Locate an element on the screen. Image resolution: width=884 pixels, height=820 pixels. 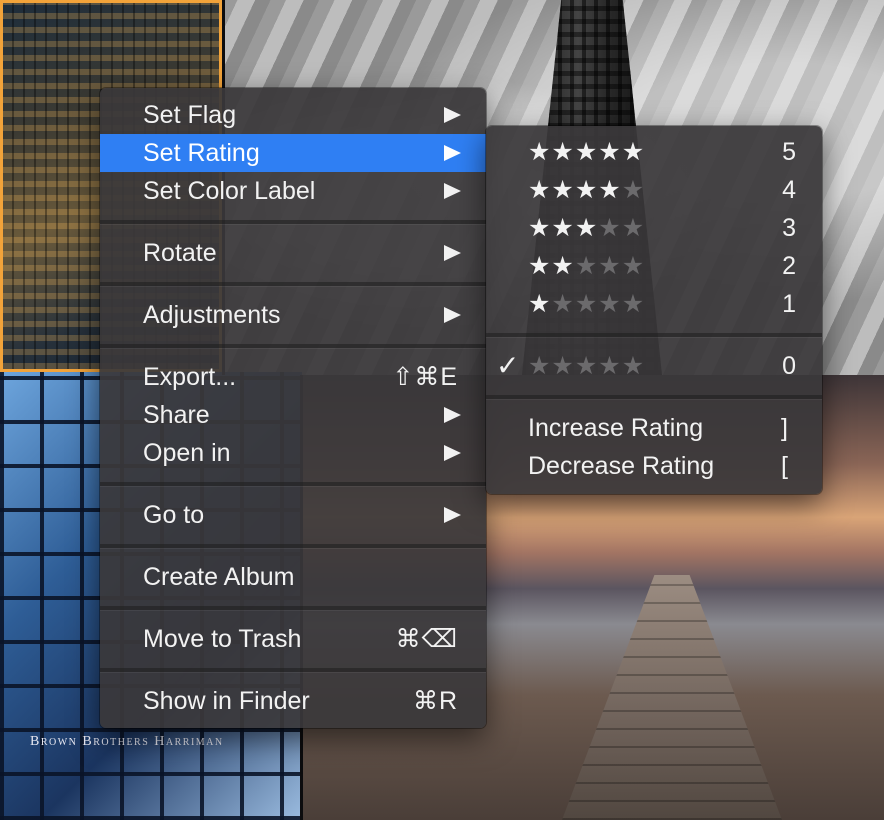
building-sign: Brown Brothers Harriman is located at coordinates (127, 741).